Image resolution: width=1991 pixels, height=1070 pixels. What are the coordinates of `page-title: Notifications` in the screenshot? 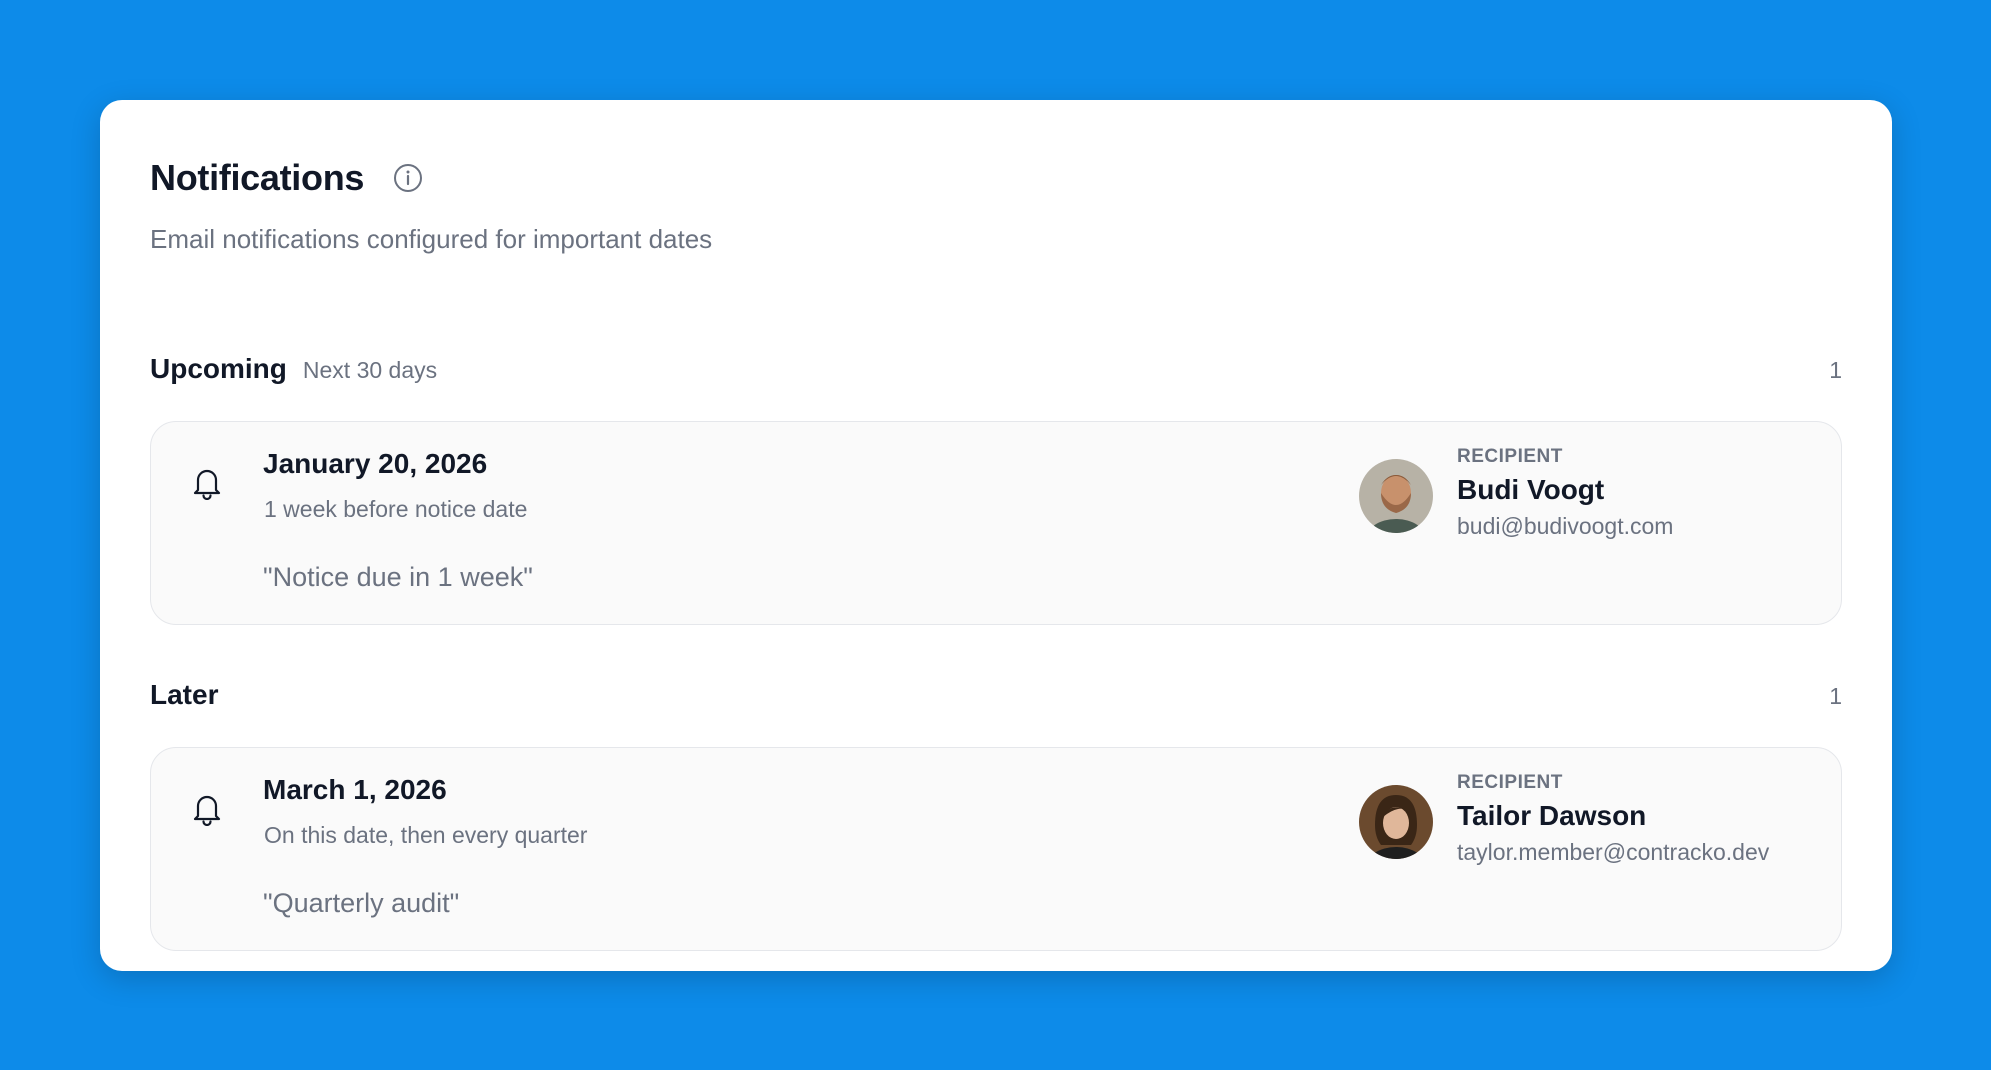 It's located at (257, 177).